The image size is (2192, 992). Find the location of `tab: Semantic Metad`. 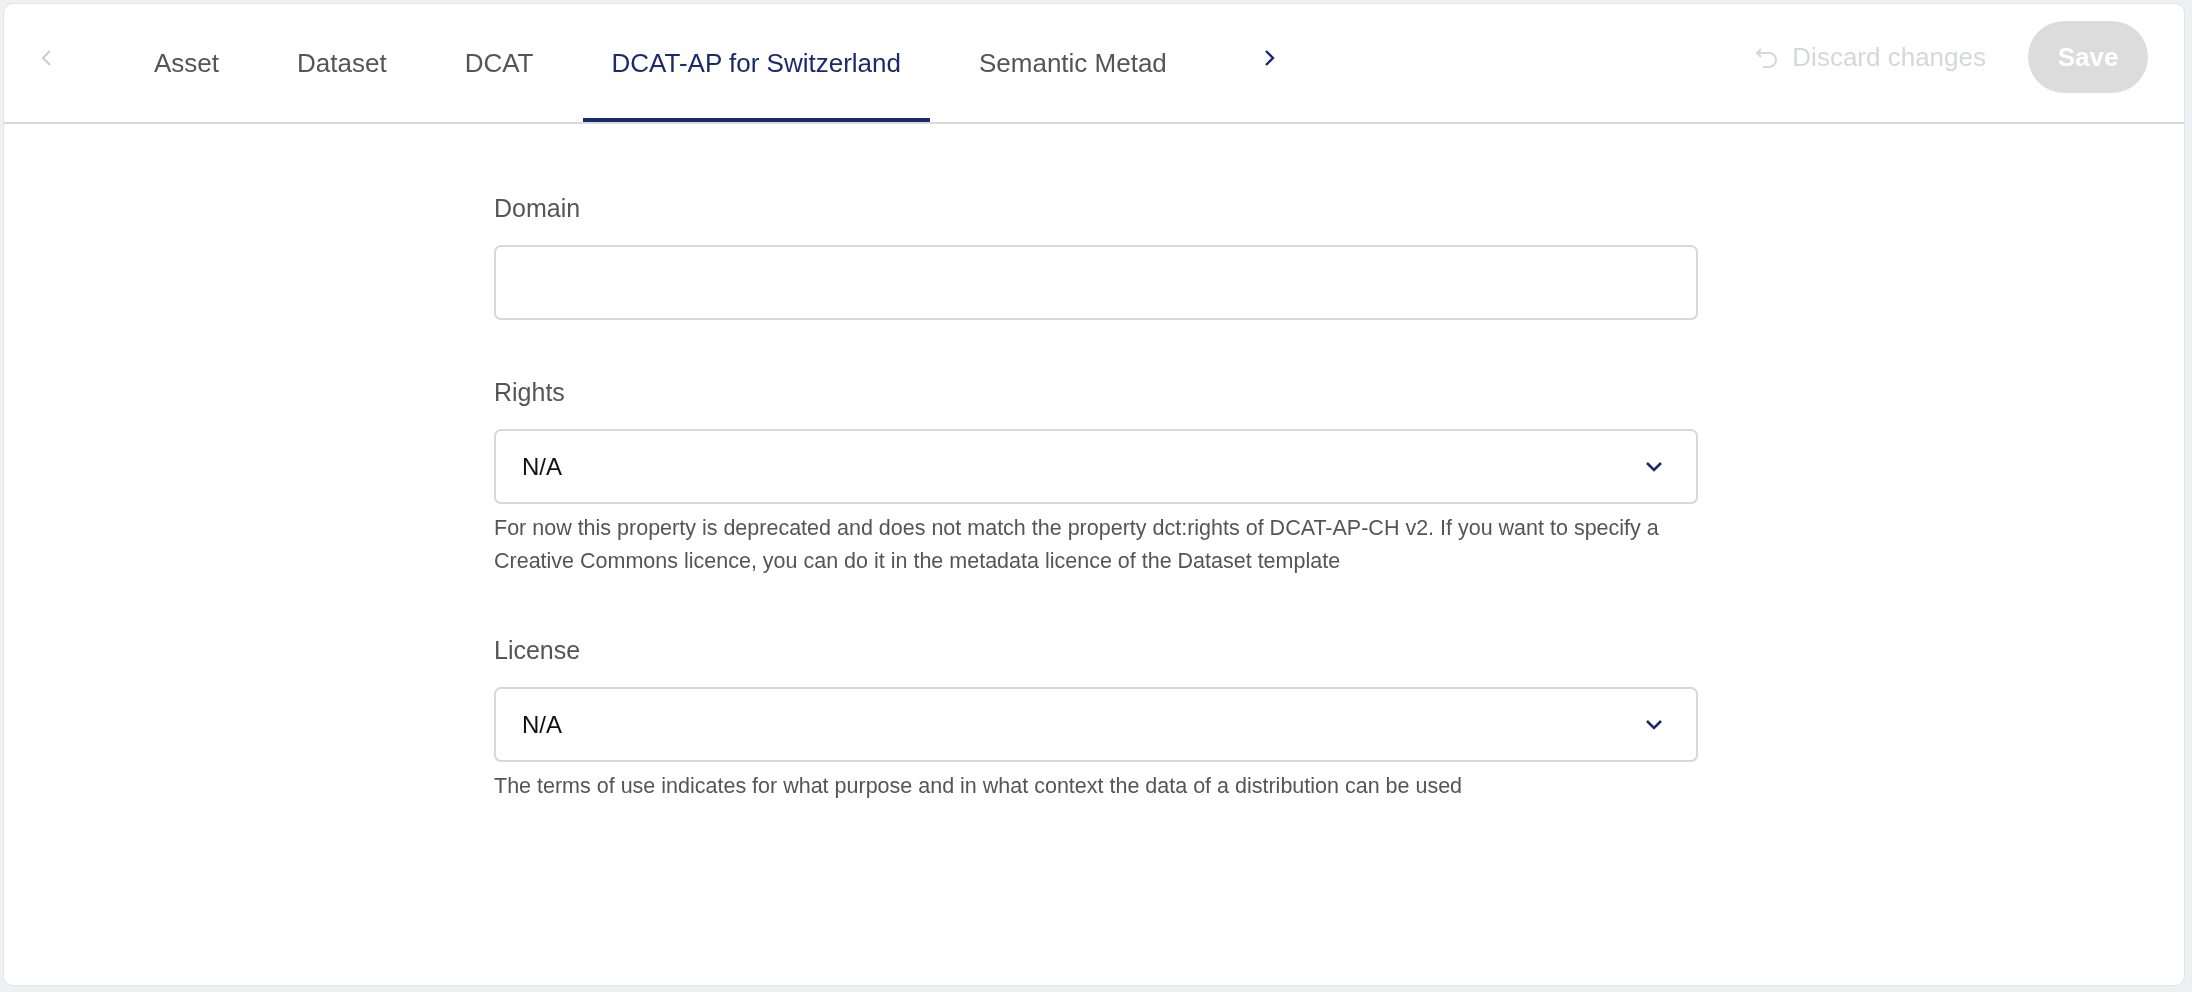

tab: Semantic Metad is located at coordinates (1072, 63).